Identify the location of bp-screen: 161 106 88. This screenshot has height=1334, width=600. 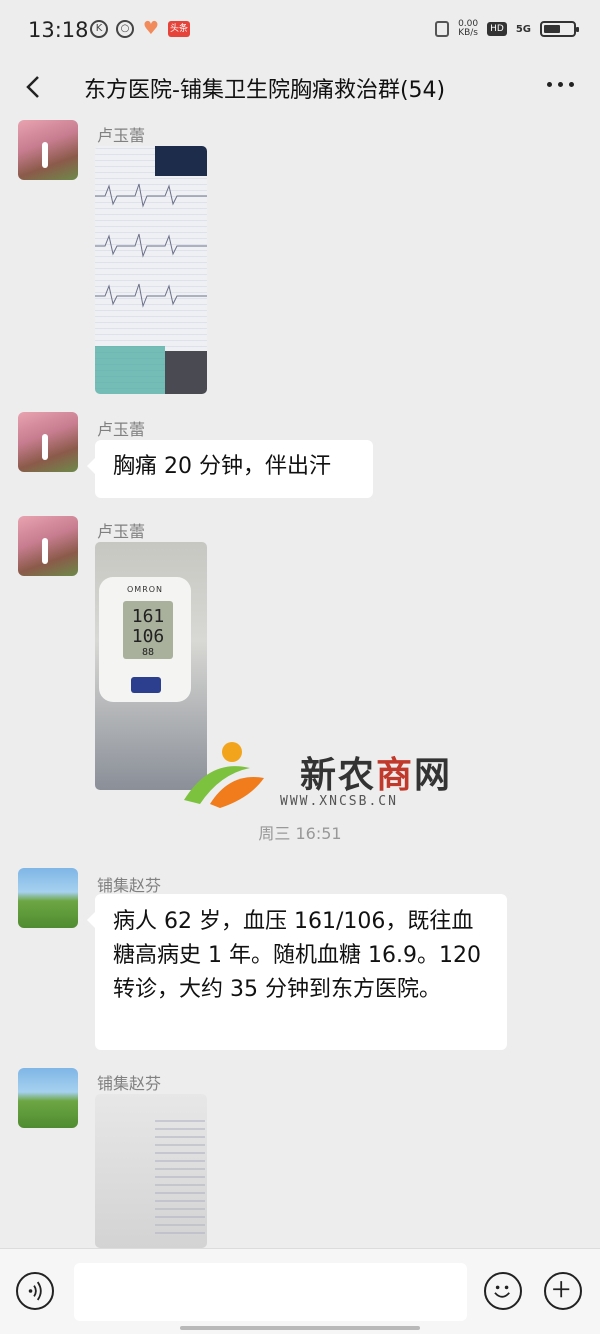
(148, 630).